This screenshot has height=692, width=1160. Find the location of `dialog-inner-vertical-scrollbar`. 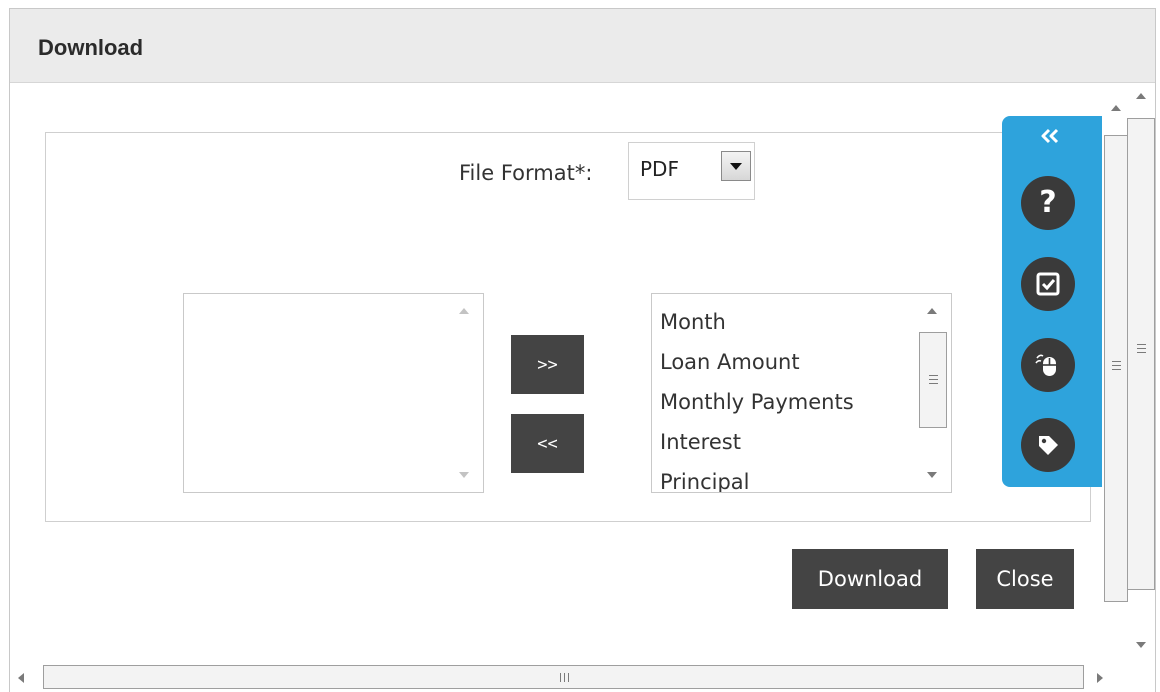

dialog-inner-vertical-scrollbar is located at coordinates (1116, 376).